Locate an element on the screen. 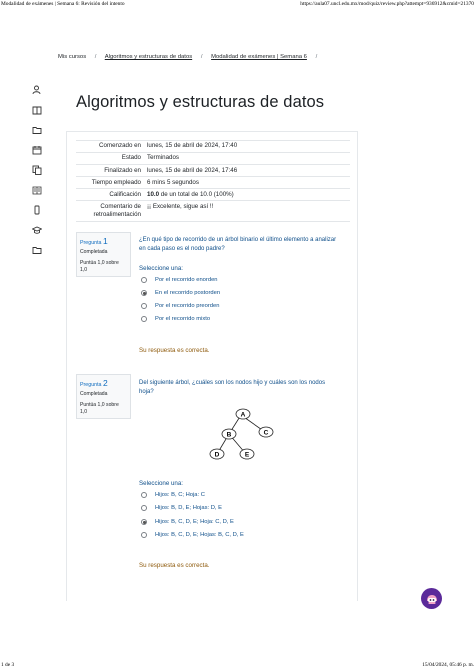 This screenshot has width=474, height=670. summary-row: Tiempo empleado 6 mins 5 segundos is located at coordinates (213, 183).